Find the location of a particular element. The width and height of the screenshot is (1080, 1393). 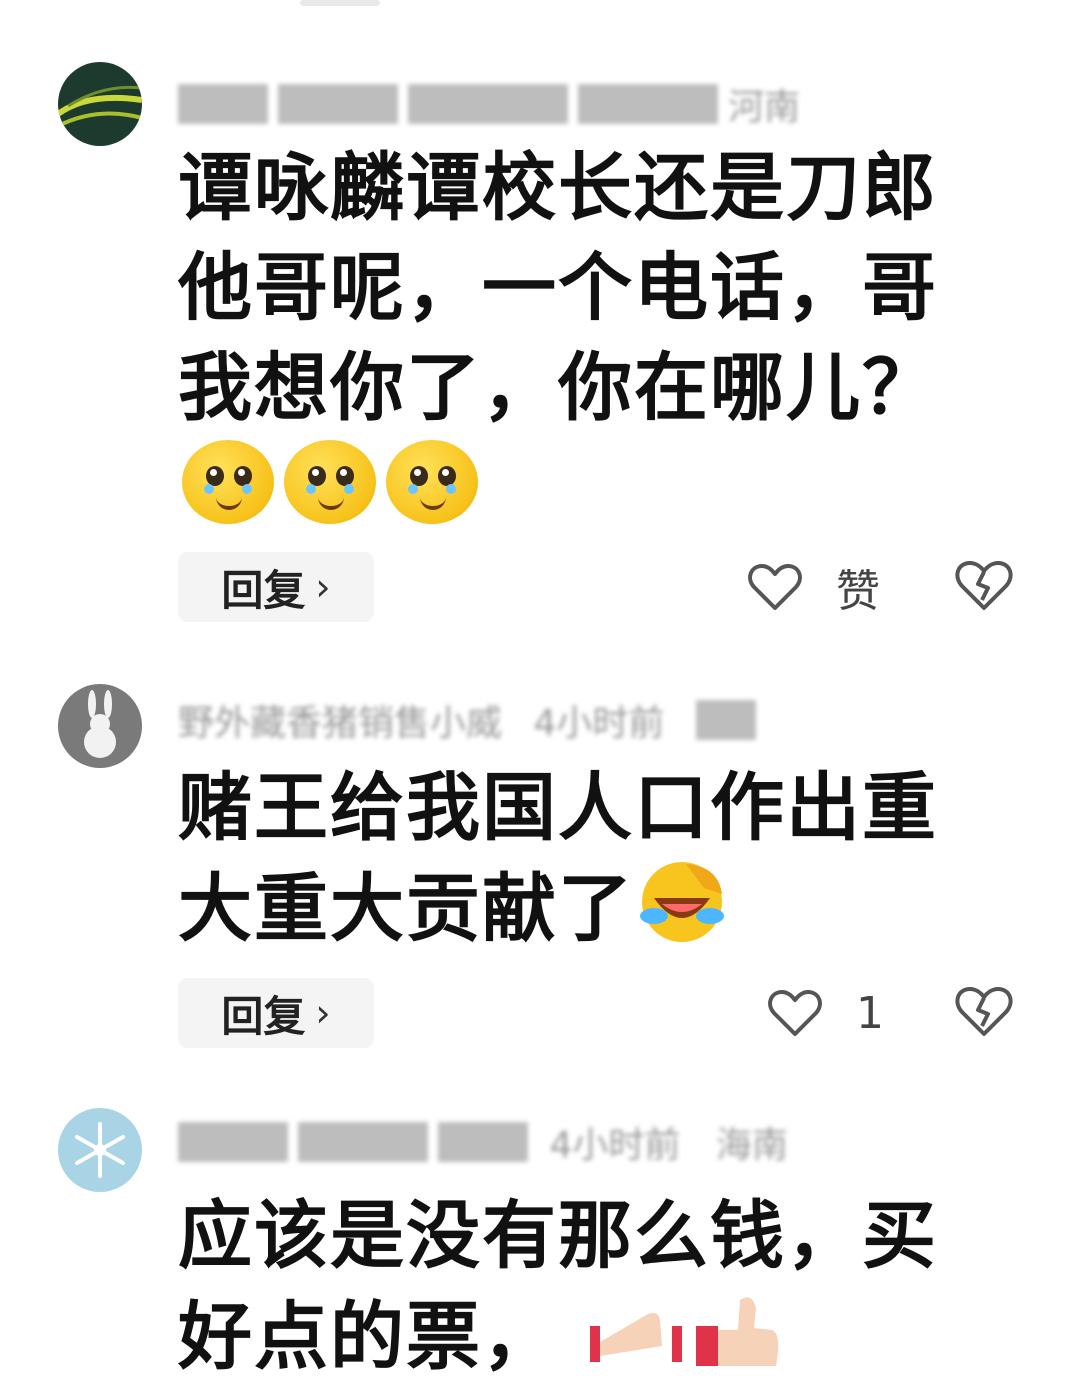

laughing-crying-face-icon is located at coordinates (682, 902).